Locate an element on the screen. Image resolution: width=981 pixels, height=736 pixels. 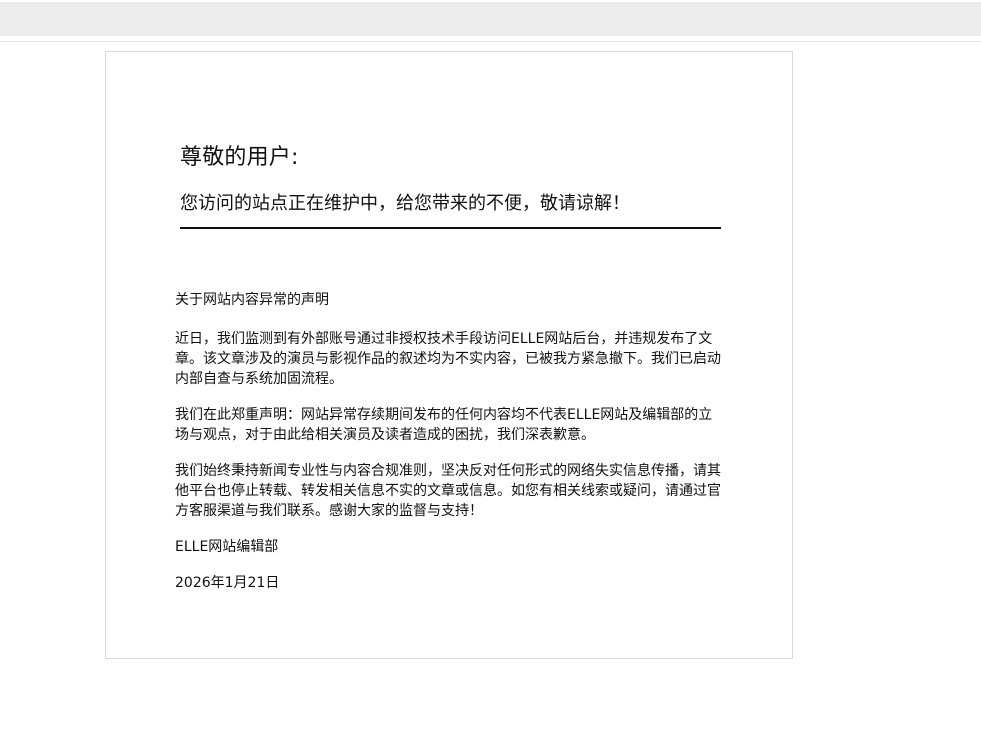
statement-signature: ELLE网站编辑部 is located at coordinates (227, 547).